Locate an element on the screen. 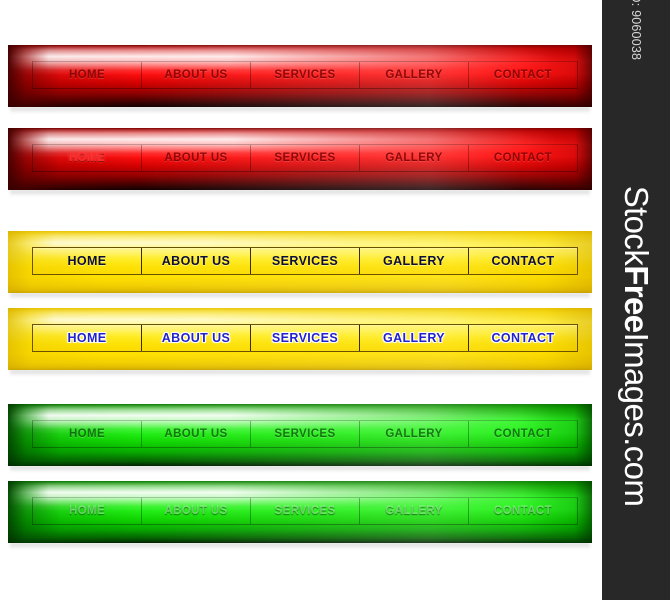 The width and height of the screenshot is (670, 600). navbar-green-1: HOME ABOUT US SERVICES GALLERY CONTACT is located at coordinates (300, 435).